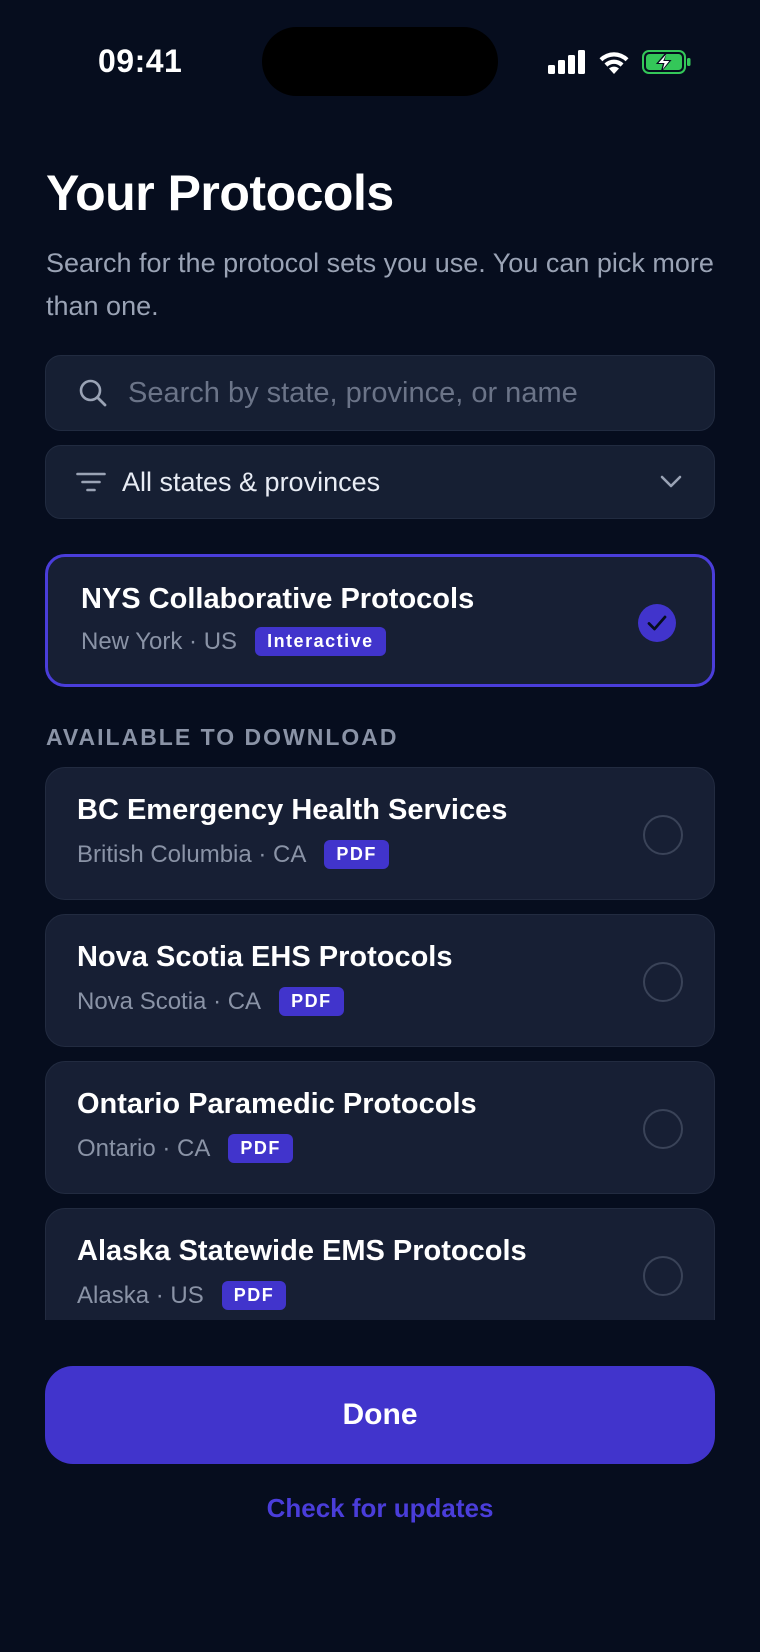 The height and width of the screenshot is (1652, 760). What do you see at coordinates (251, 481) in the screenshot?
I see `filter-label: All states & provinces` at bounding box center [251, 481].